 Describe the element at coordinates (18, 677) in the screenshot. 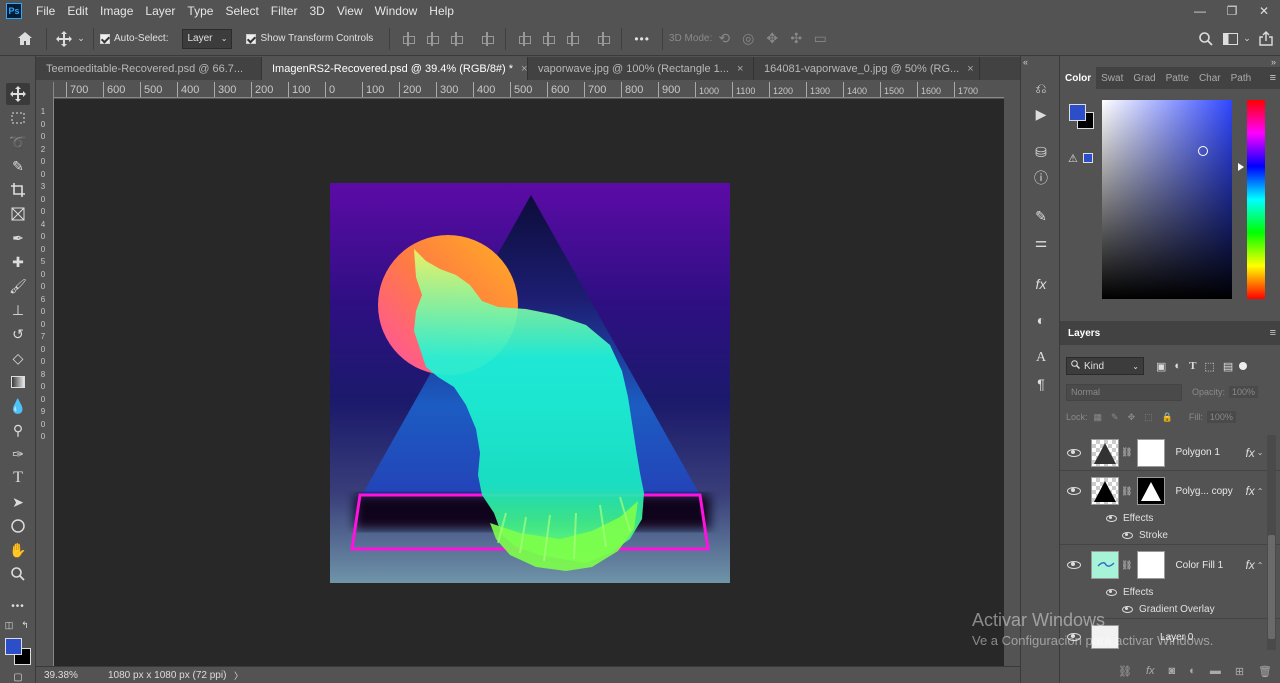

I see `quick-mask-icon: ▢` at that location.